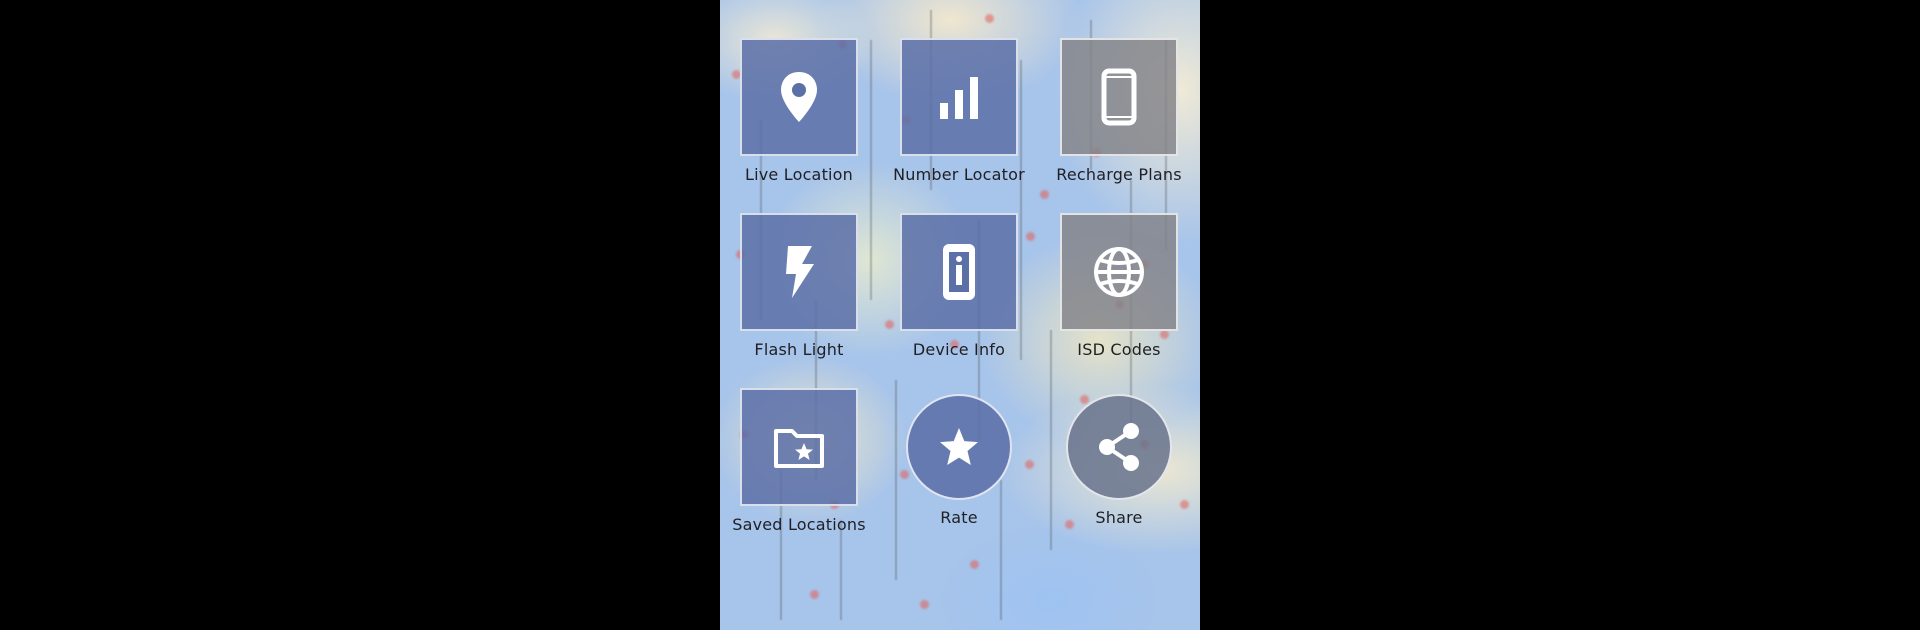 This screenshot has height=630, width=1920. I want to click on location-pin-icon, so click(799, 97).